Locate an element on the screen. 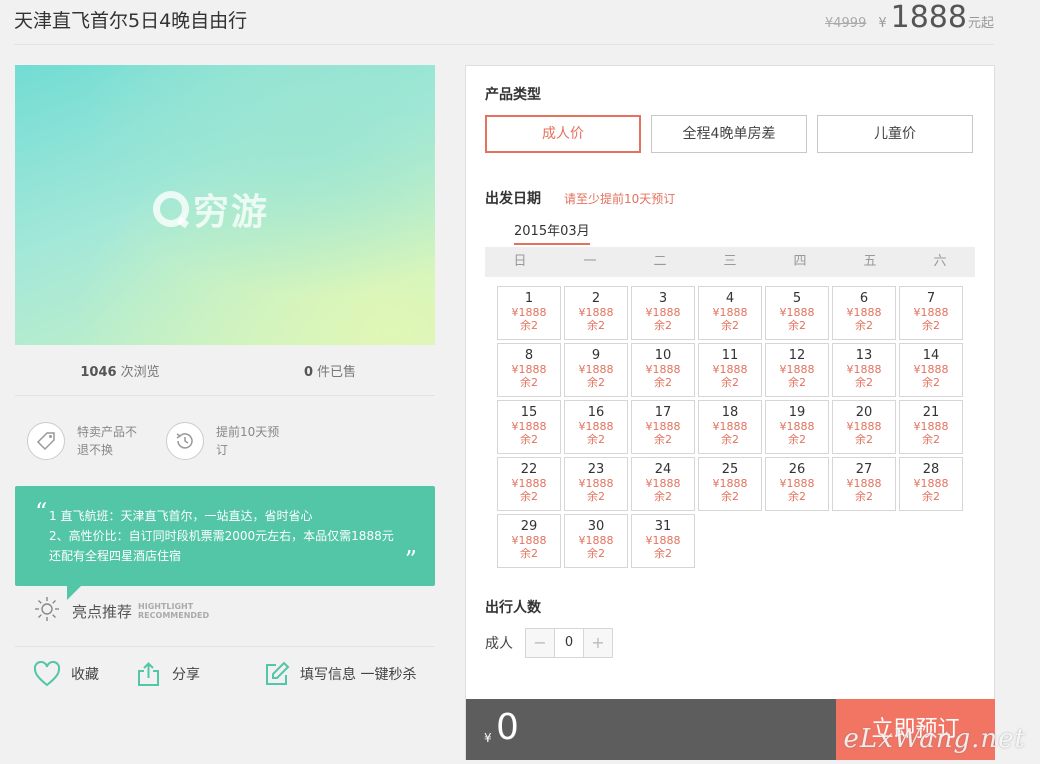 The width and height of the screenshot is (1040, 764). product-cover-image: 穷游 is located at coordinates (225, 205).